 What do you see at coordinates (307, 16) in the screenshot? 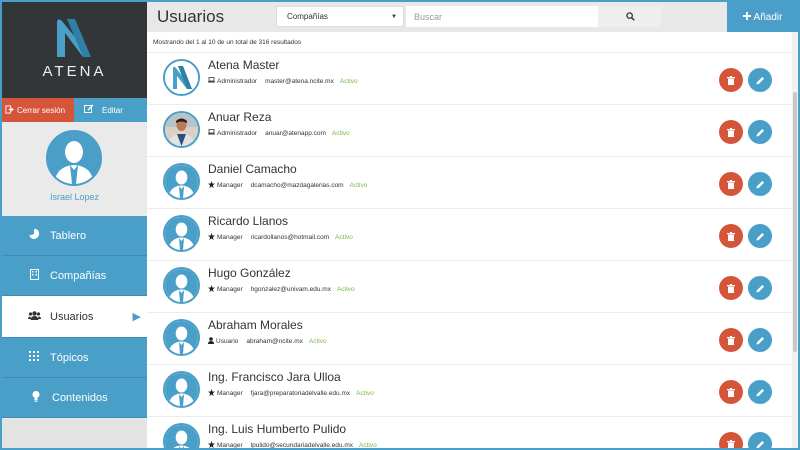
I see `filter-selected-value: Compañías` at bounding box center [307, 16].